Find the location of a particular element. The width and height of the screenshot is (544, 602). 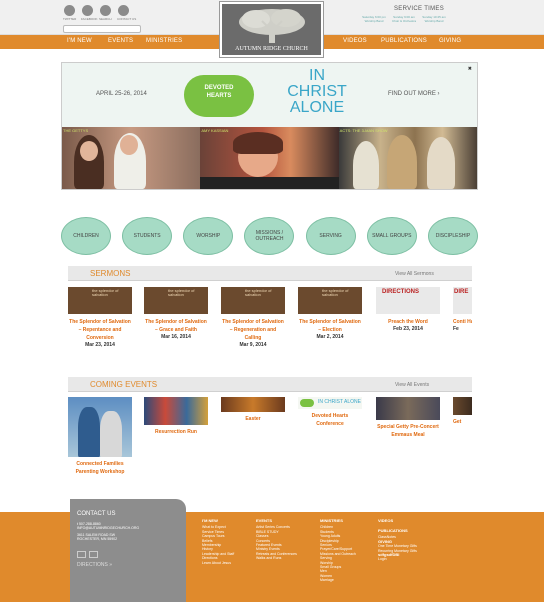

church-logo: AUTUMN RIDGE CHURCH is located at coordinates (271, 29).